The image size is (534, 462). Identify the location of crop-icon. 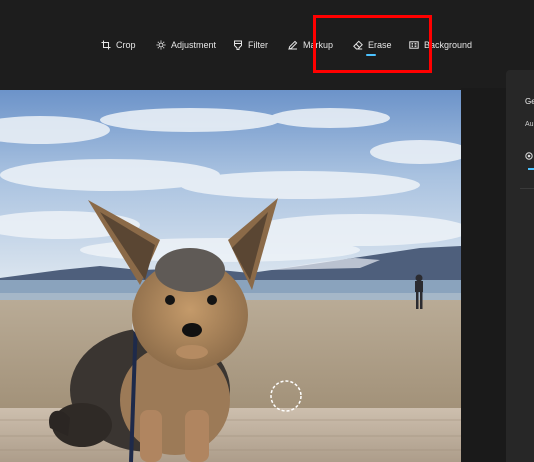
(106, 45).